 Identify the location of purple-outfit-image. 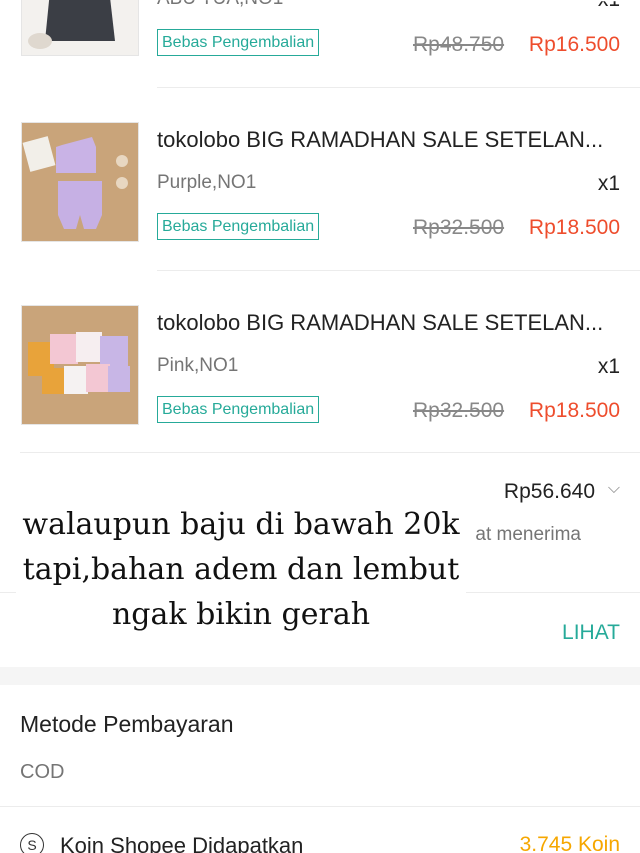
(80, 182).